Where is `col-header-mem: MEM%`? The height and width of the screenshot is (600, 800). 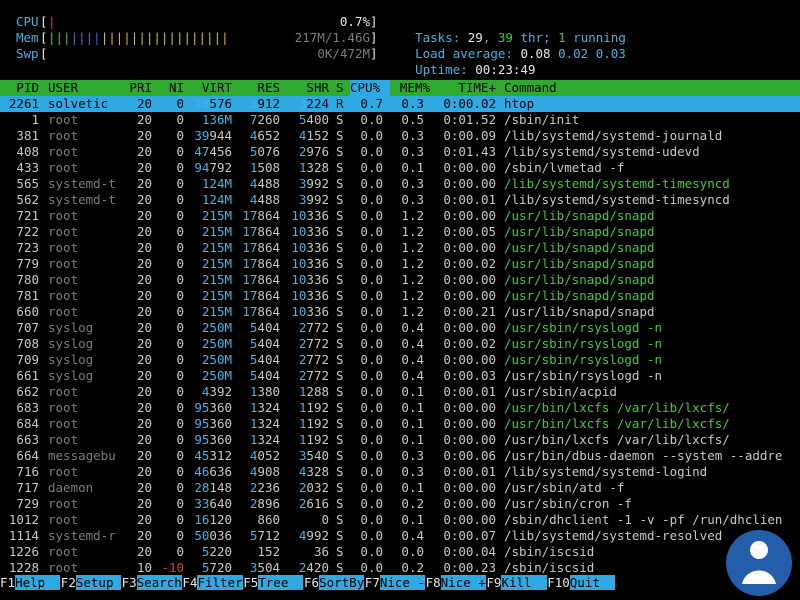 col-header-mem: MEM% is located at coordinates (411, 88).